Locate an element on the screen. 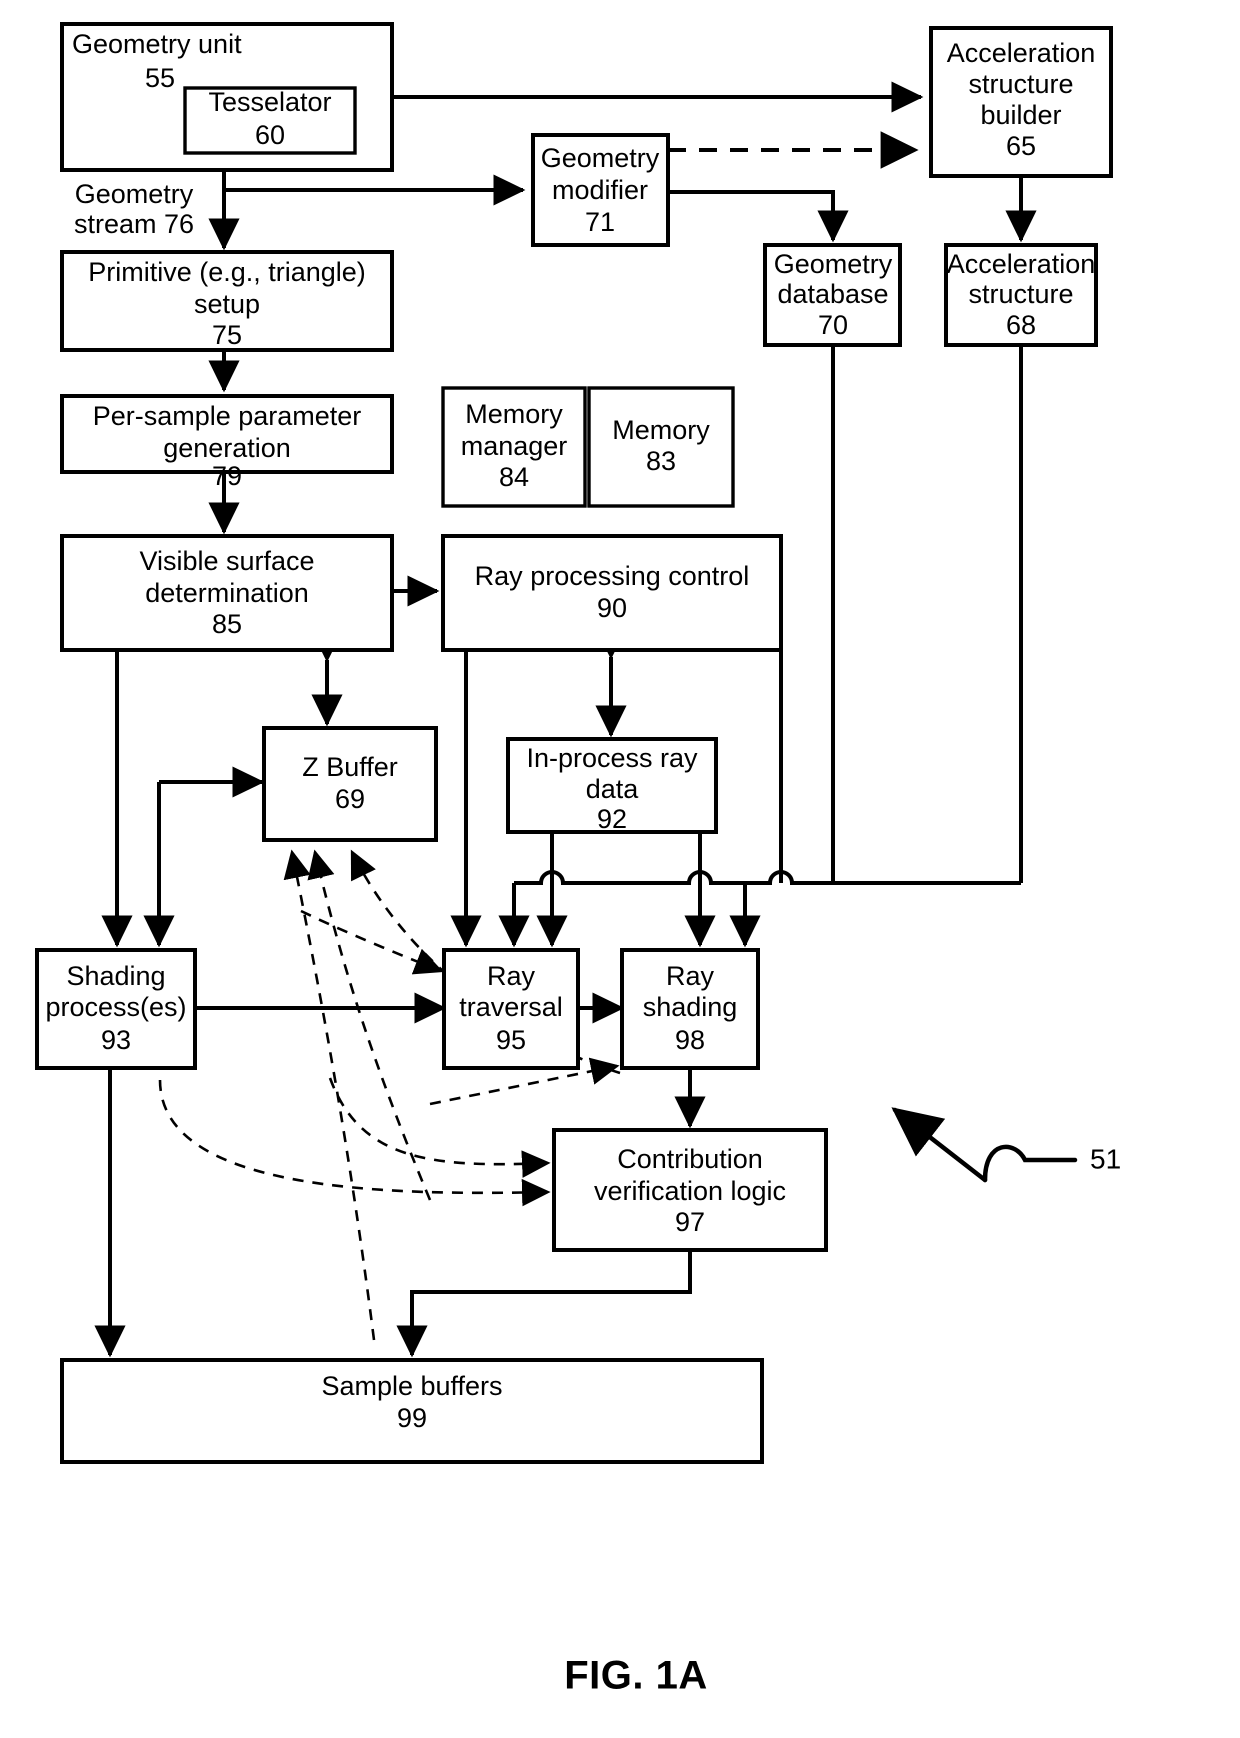  wire-dashed-to-rayshading is located at coordinates (524, 1081).